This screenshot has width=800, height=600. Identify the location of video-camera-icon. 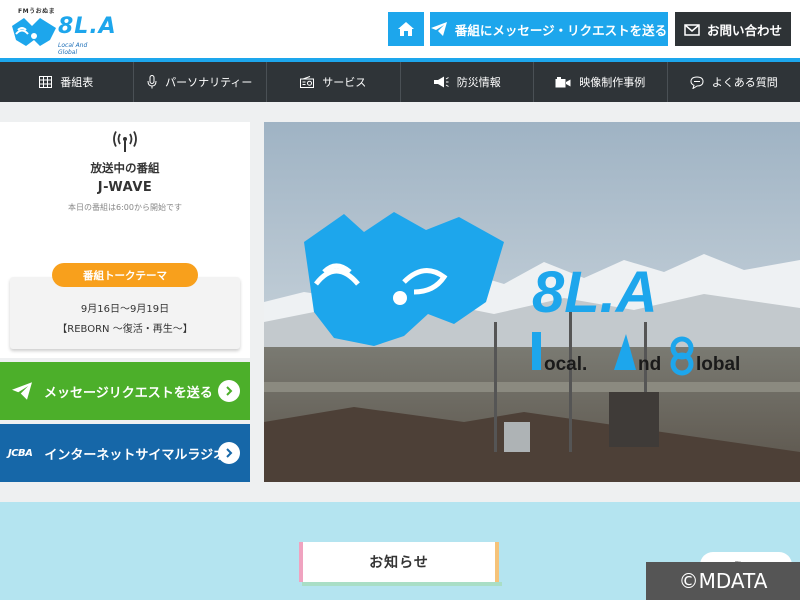
(563, 81).